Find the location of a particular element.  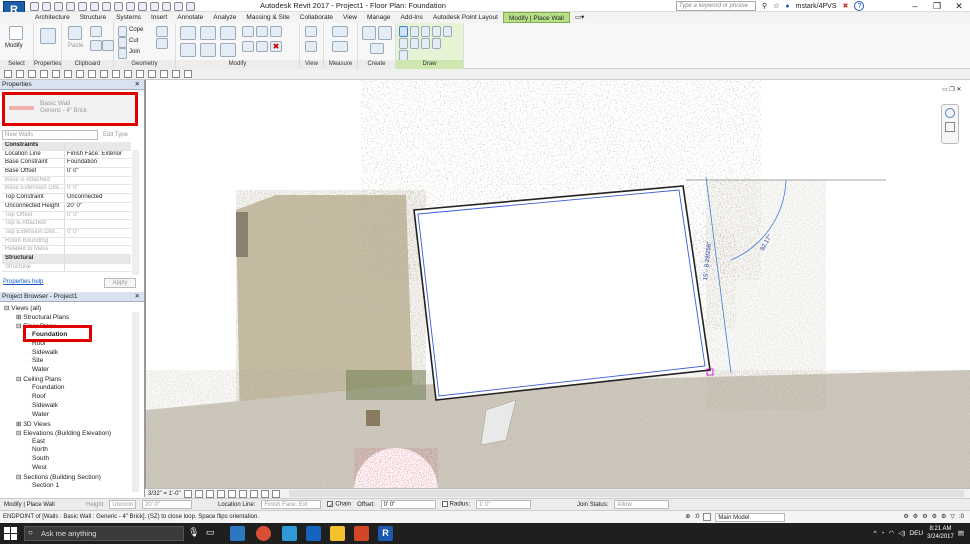

browser-item: · East is located at coordinates (36, 441).